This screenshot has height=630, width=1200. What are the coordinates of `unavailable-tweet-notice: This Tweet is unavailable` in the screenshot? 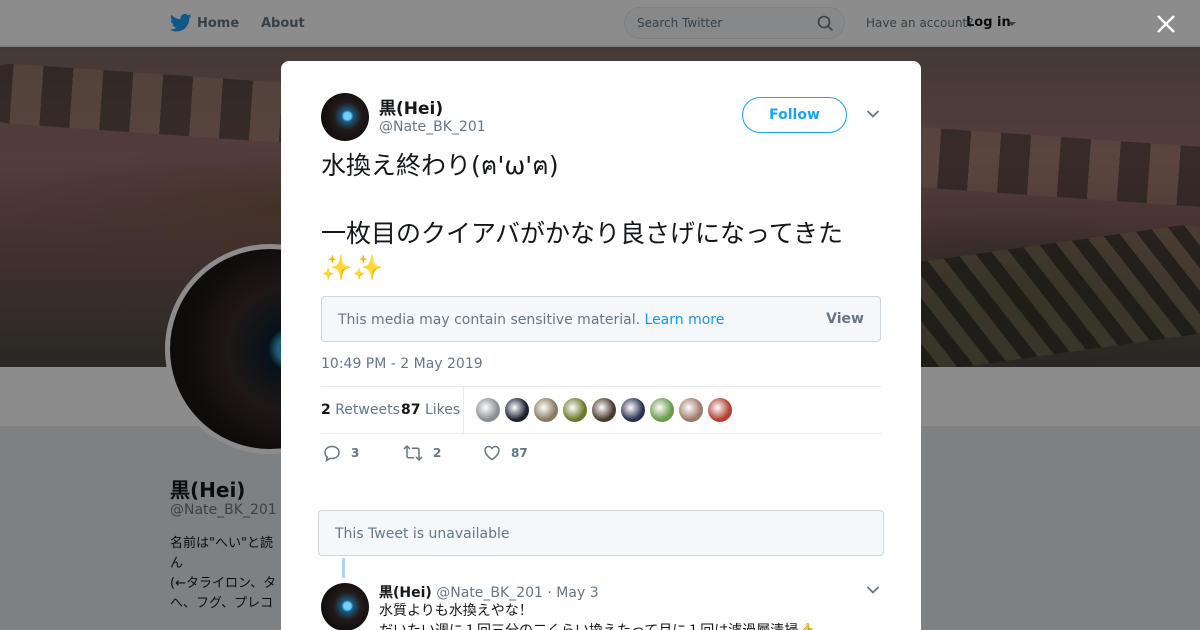 It's located at (601, 533).